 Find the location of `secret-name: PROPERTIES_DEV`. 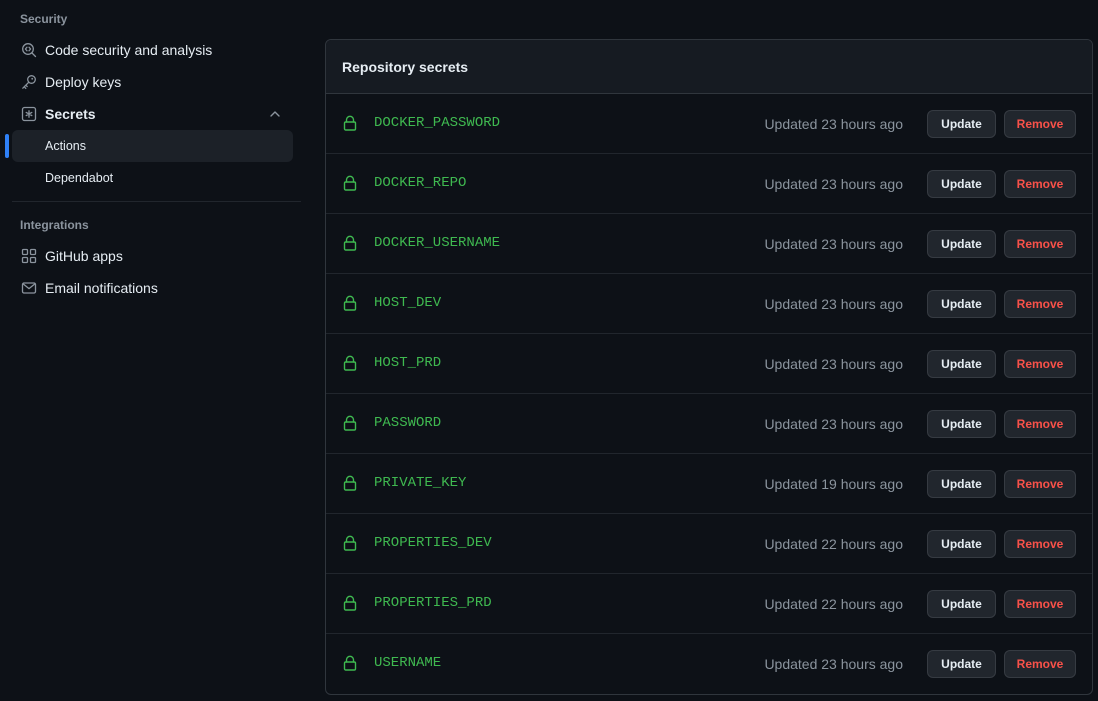

secret-name: PROPERTIES_DEV is located at coordinates (433, 543).